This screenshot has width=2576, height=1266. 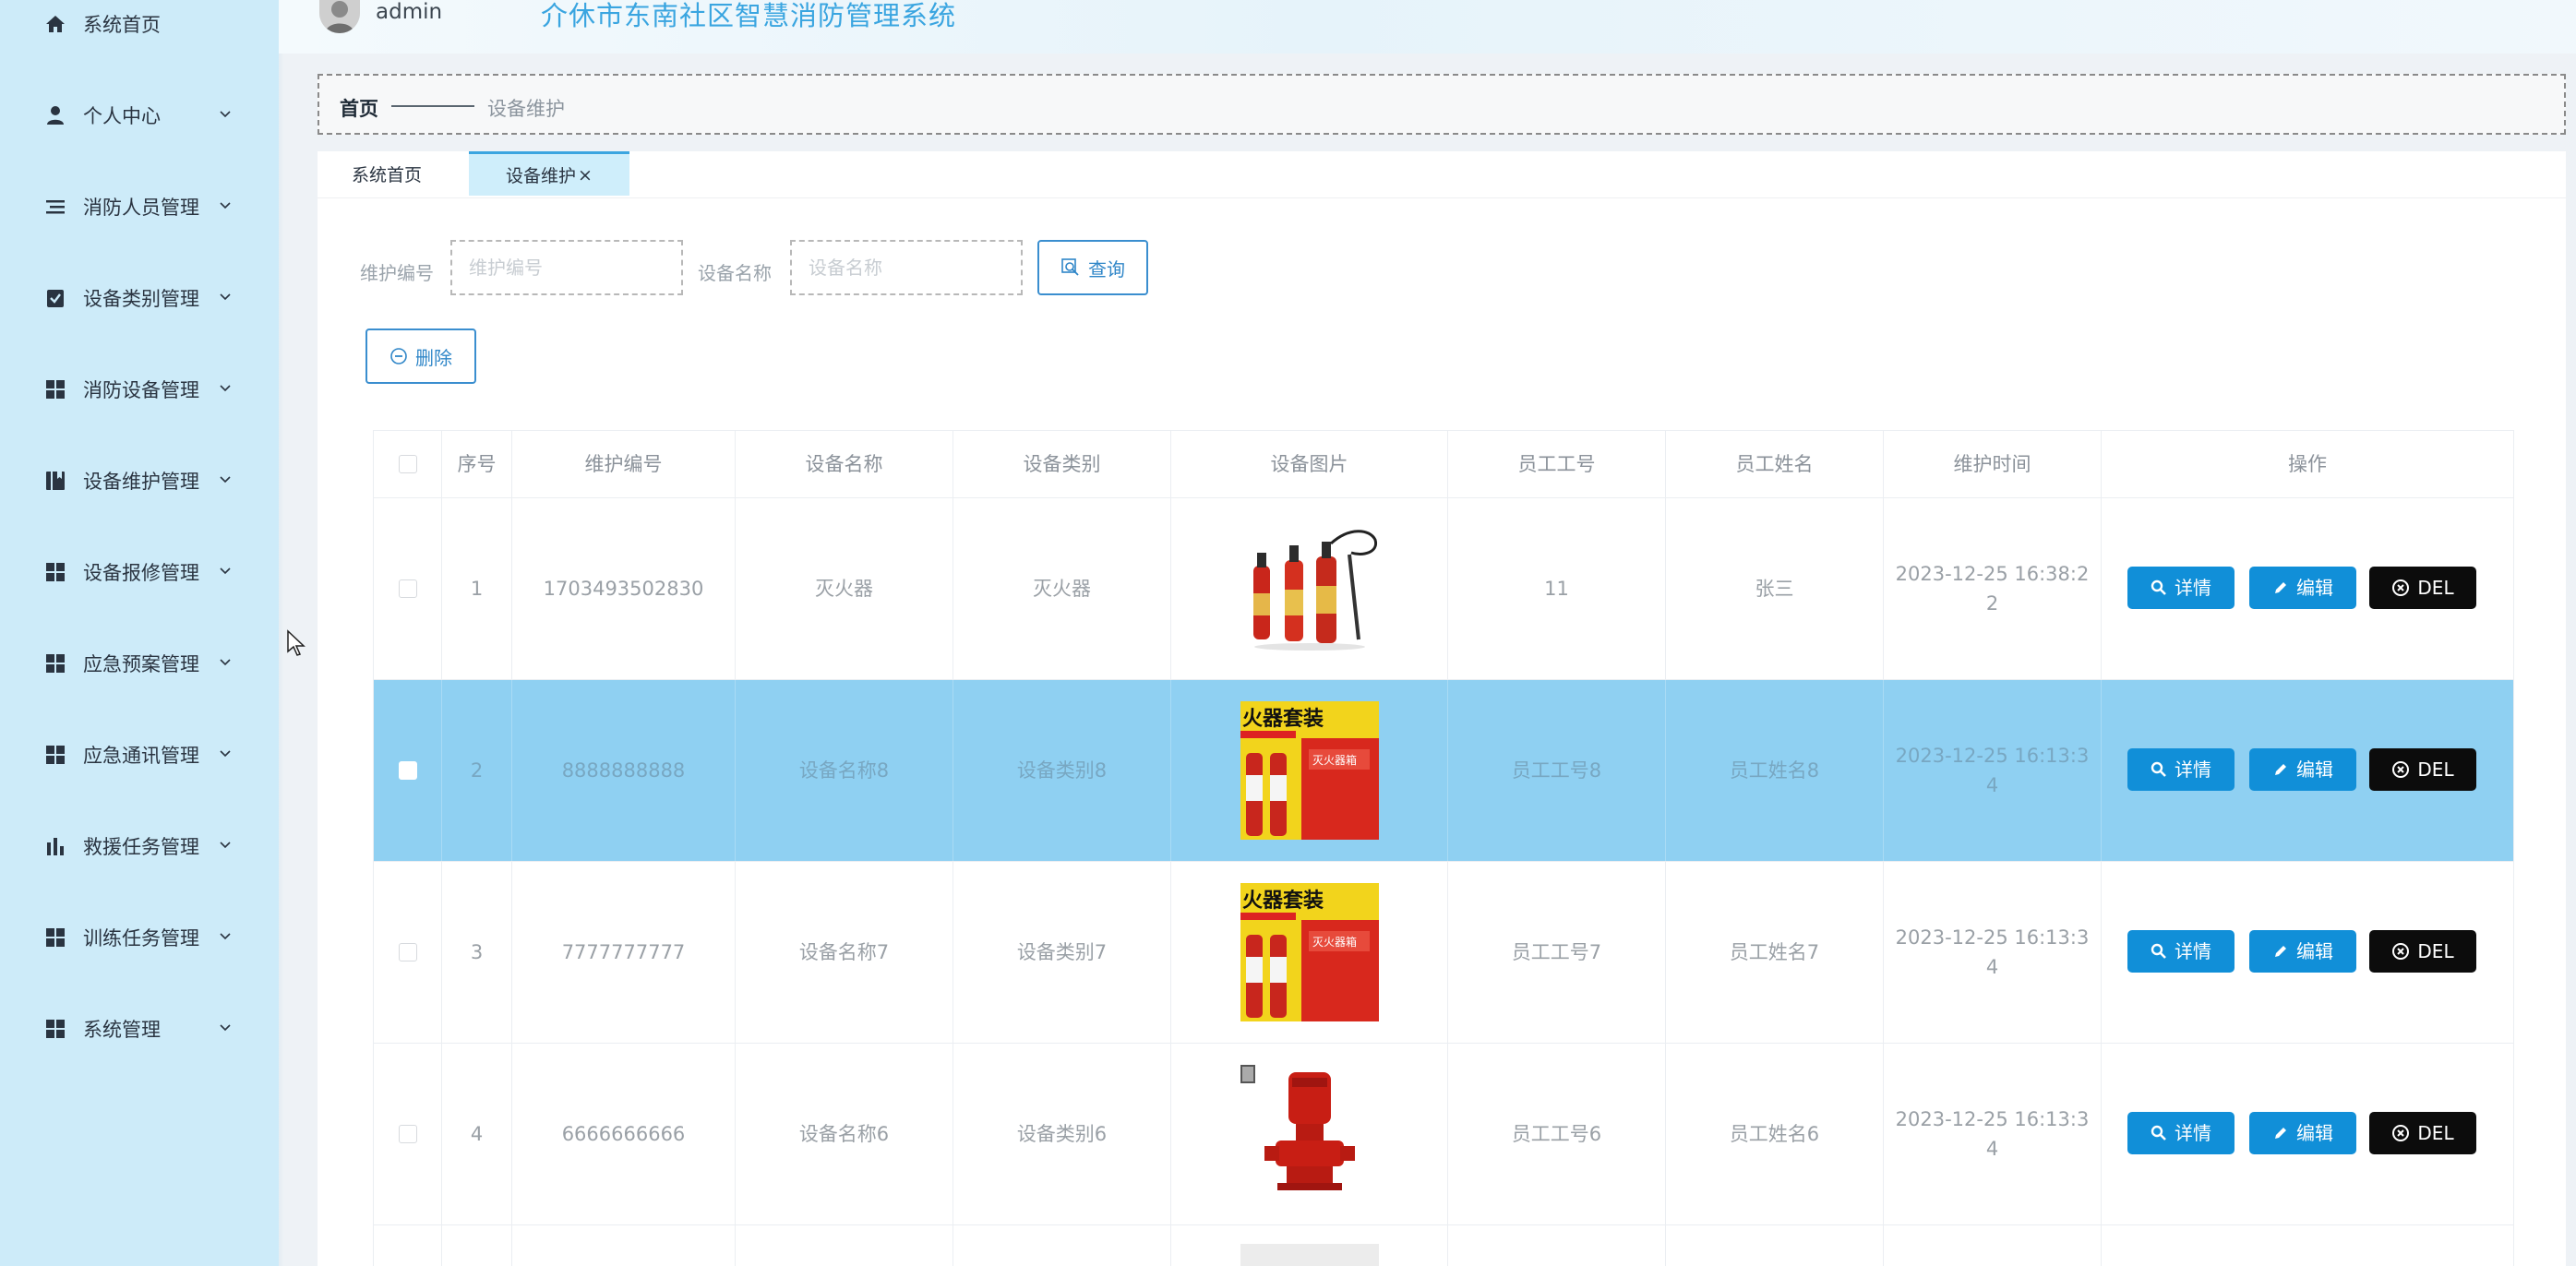 What do you see at coordinates (845, 464) in the screenshot?
I see `column-header: 设备名称` at bounding box center [845, 464].